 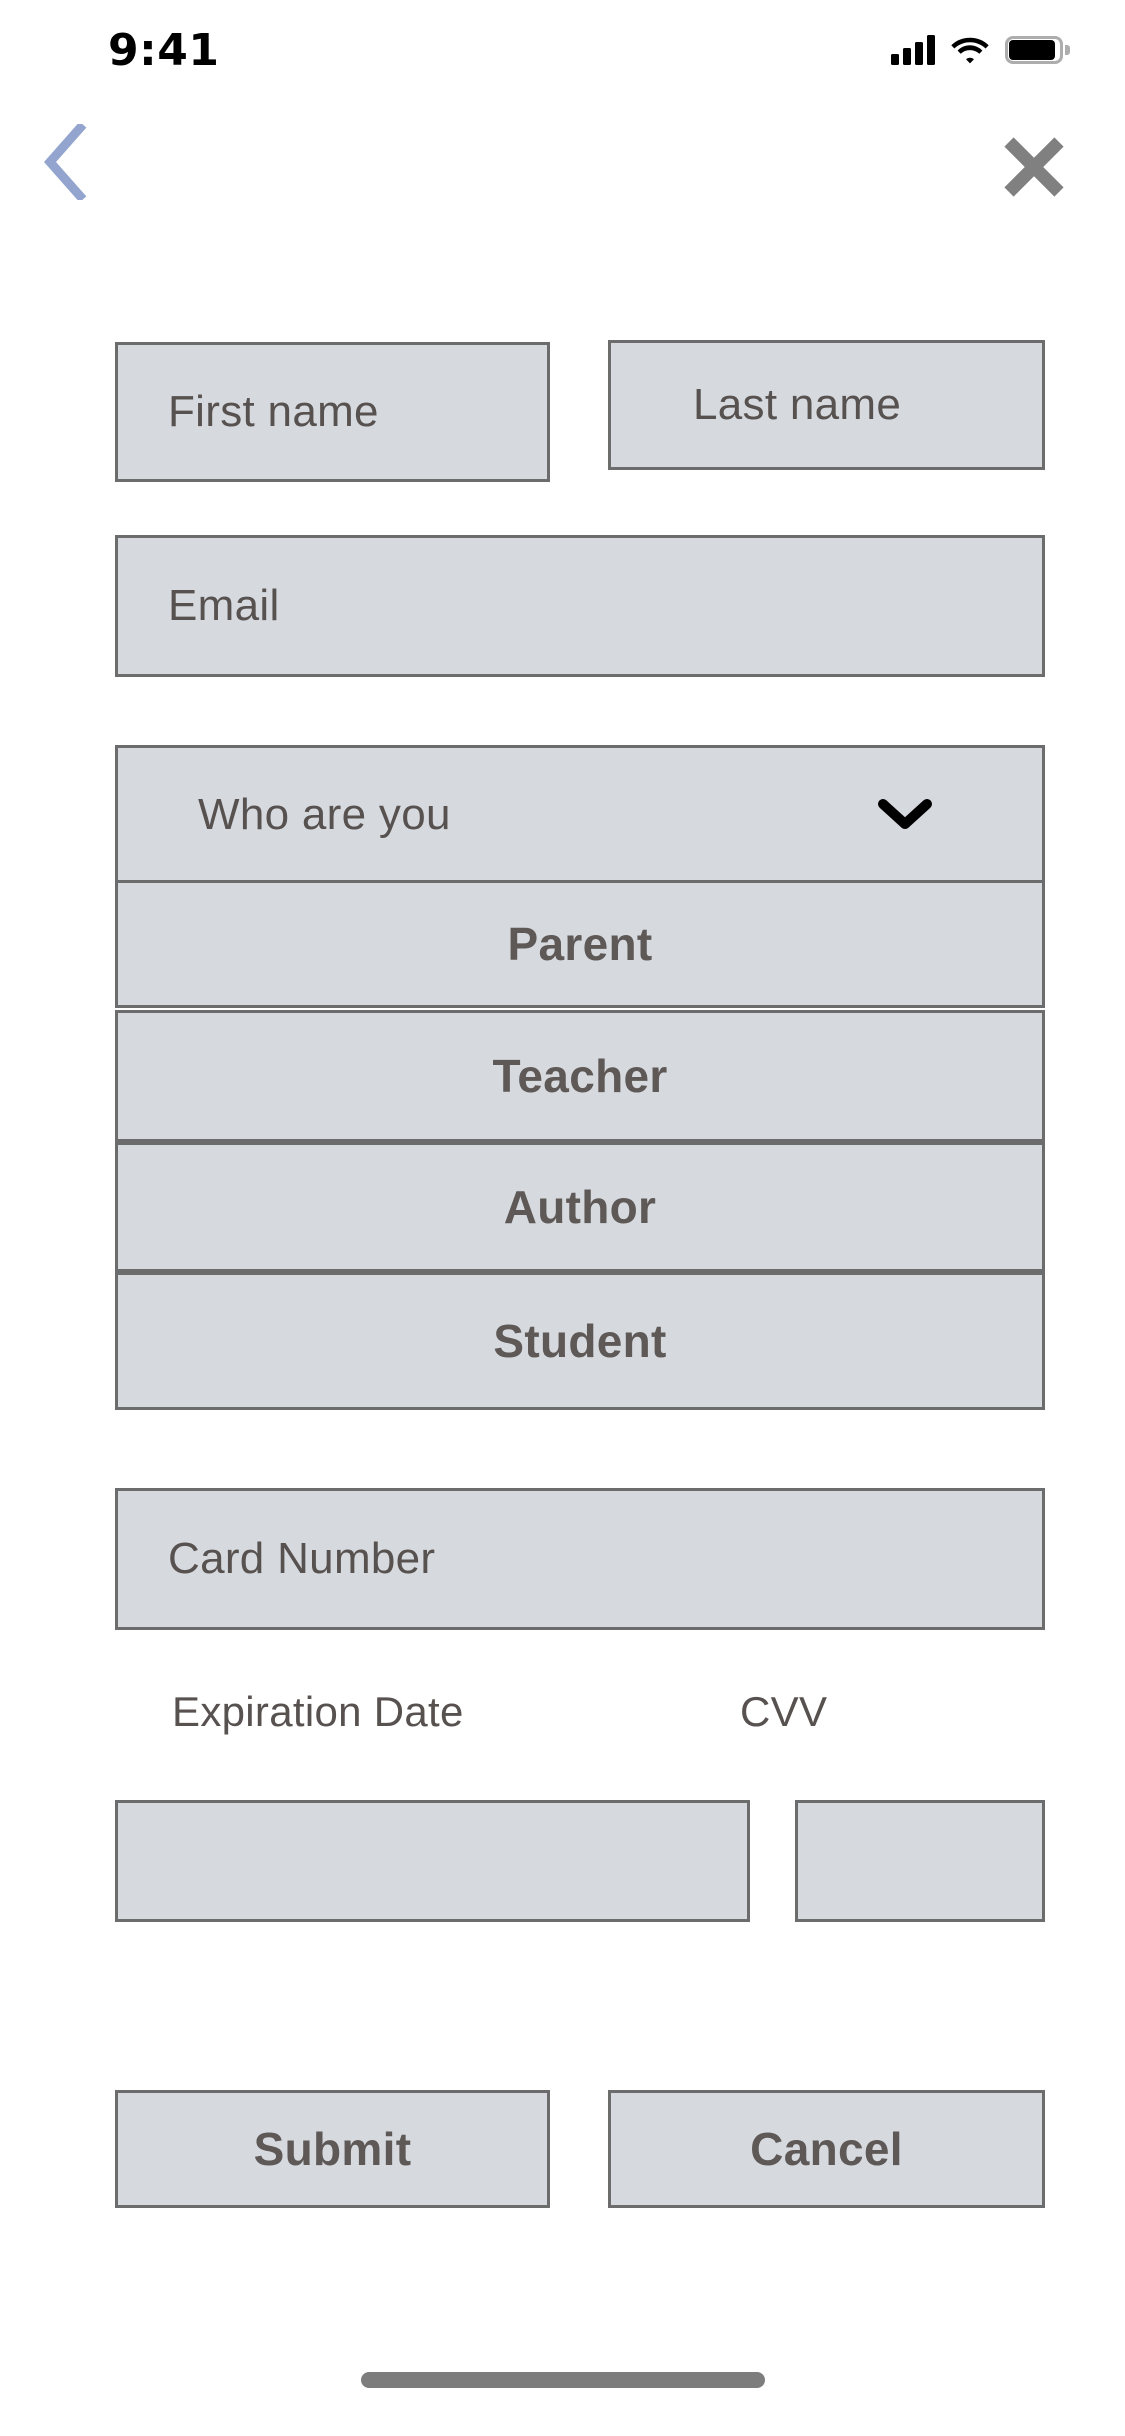 I want to click on role-option-author: Author, so click(x=580, y=1207).